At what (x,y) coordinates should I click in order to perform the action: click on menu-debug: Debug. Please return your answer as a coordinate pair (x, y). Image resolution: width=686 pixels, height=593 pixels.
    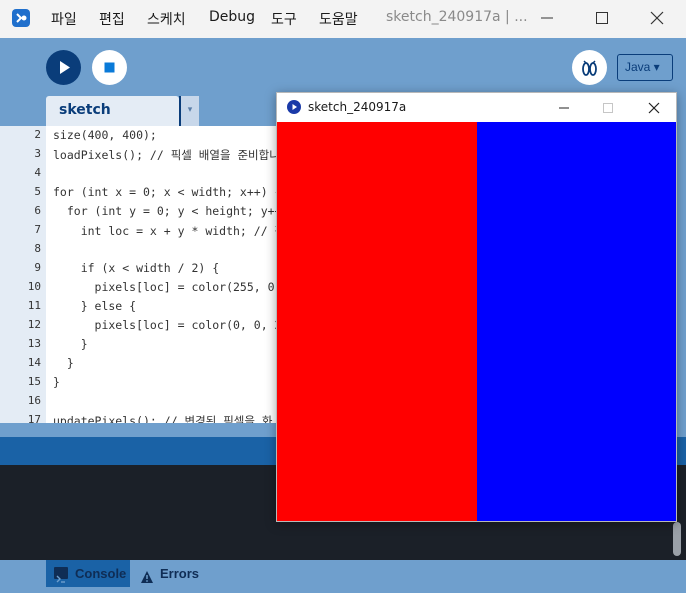
    Looking at the image, I should click on (232, 17).